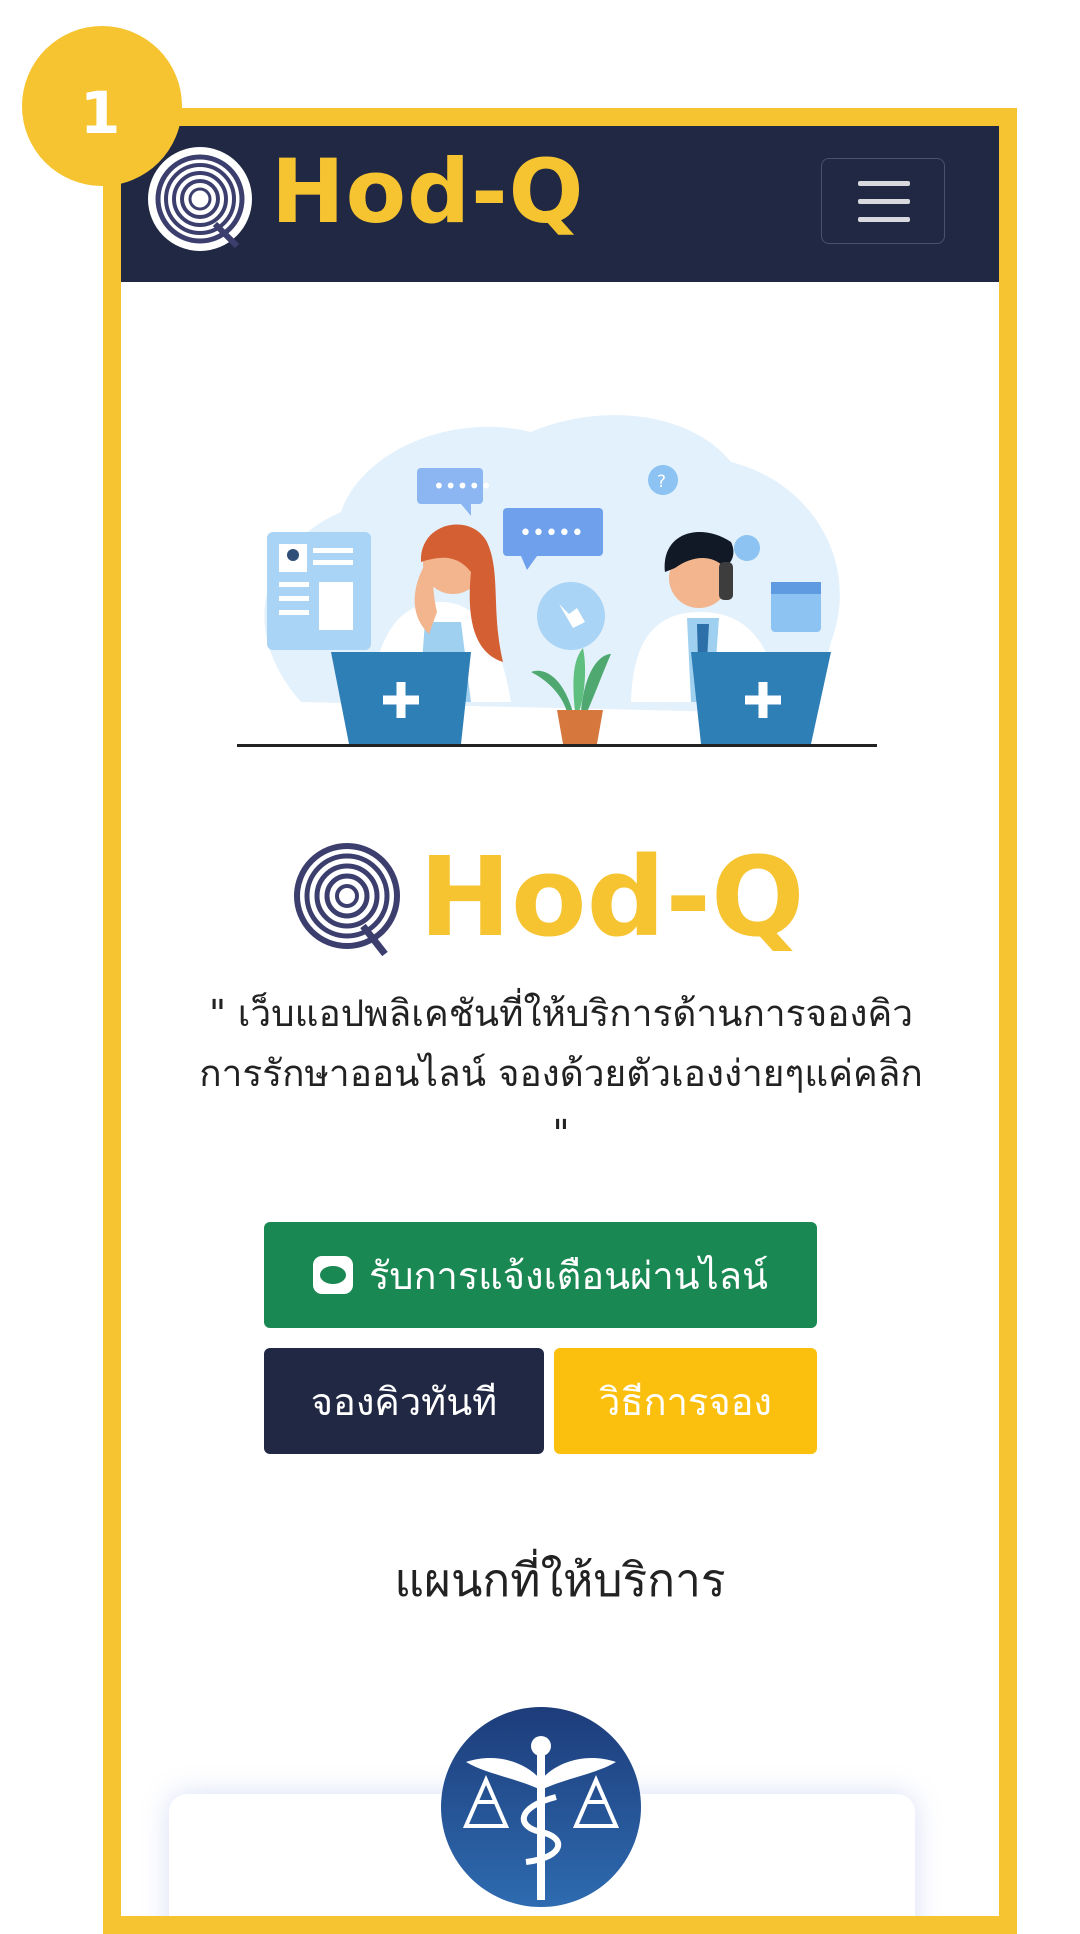 Image resolution: width=1080 pixels, height=1934 pixels. I want to click on line-notification-button: รับการแจ้งเตือนผ่านไลน์, so click(540, 1275).